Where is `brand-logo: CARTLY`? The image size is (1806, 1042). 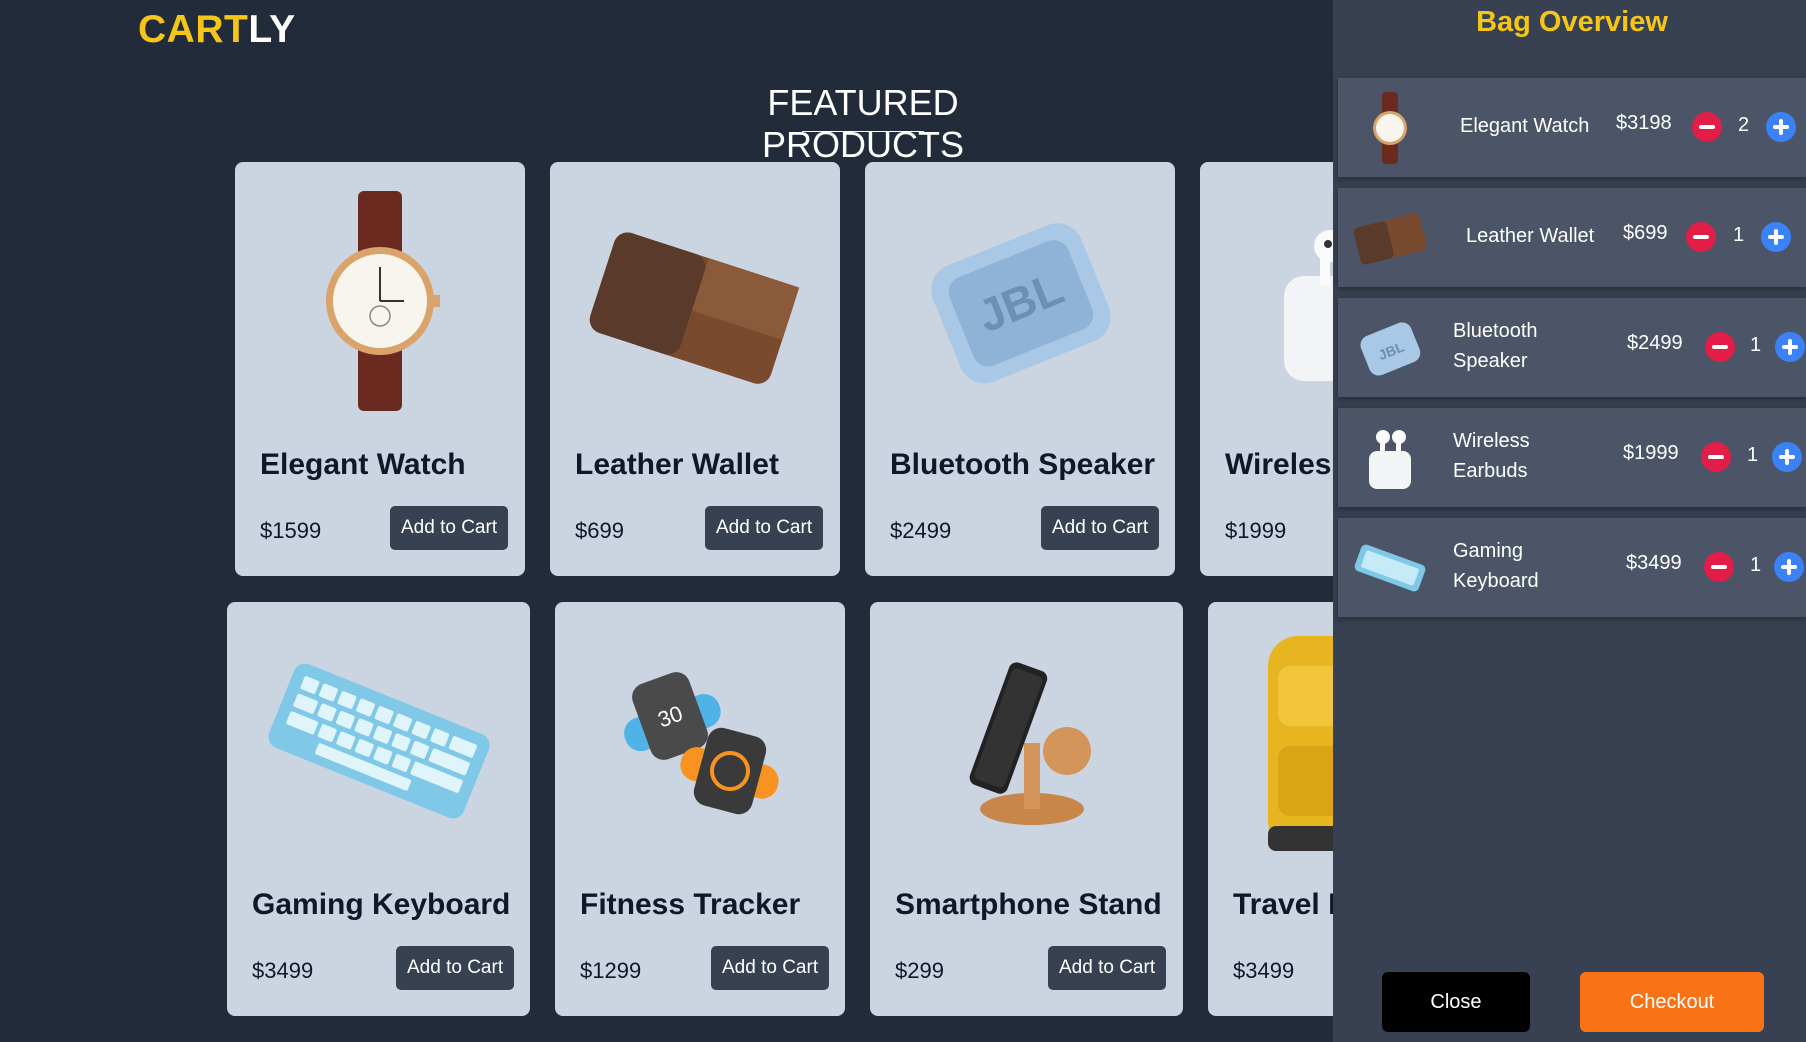 brand-logo: CARTLY is located at coordinates (217, 30).